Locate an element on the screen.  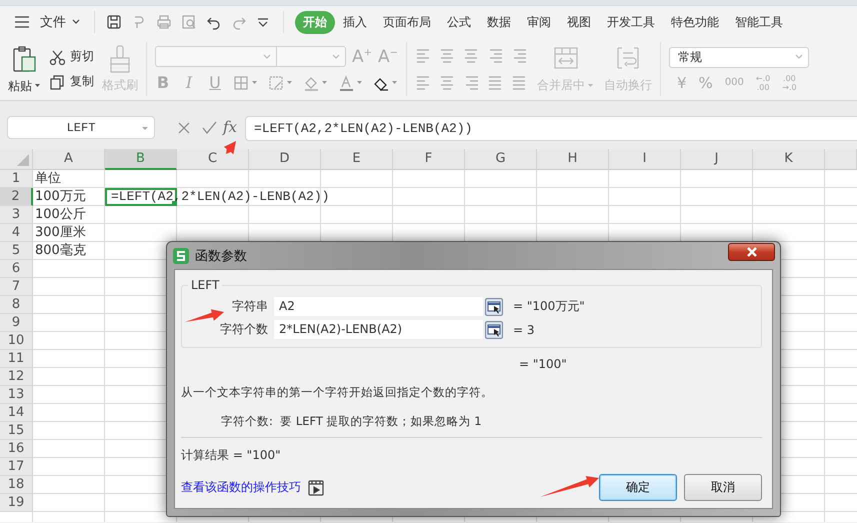
cancel-icon is located at coordinates (184, 128).